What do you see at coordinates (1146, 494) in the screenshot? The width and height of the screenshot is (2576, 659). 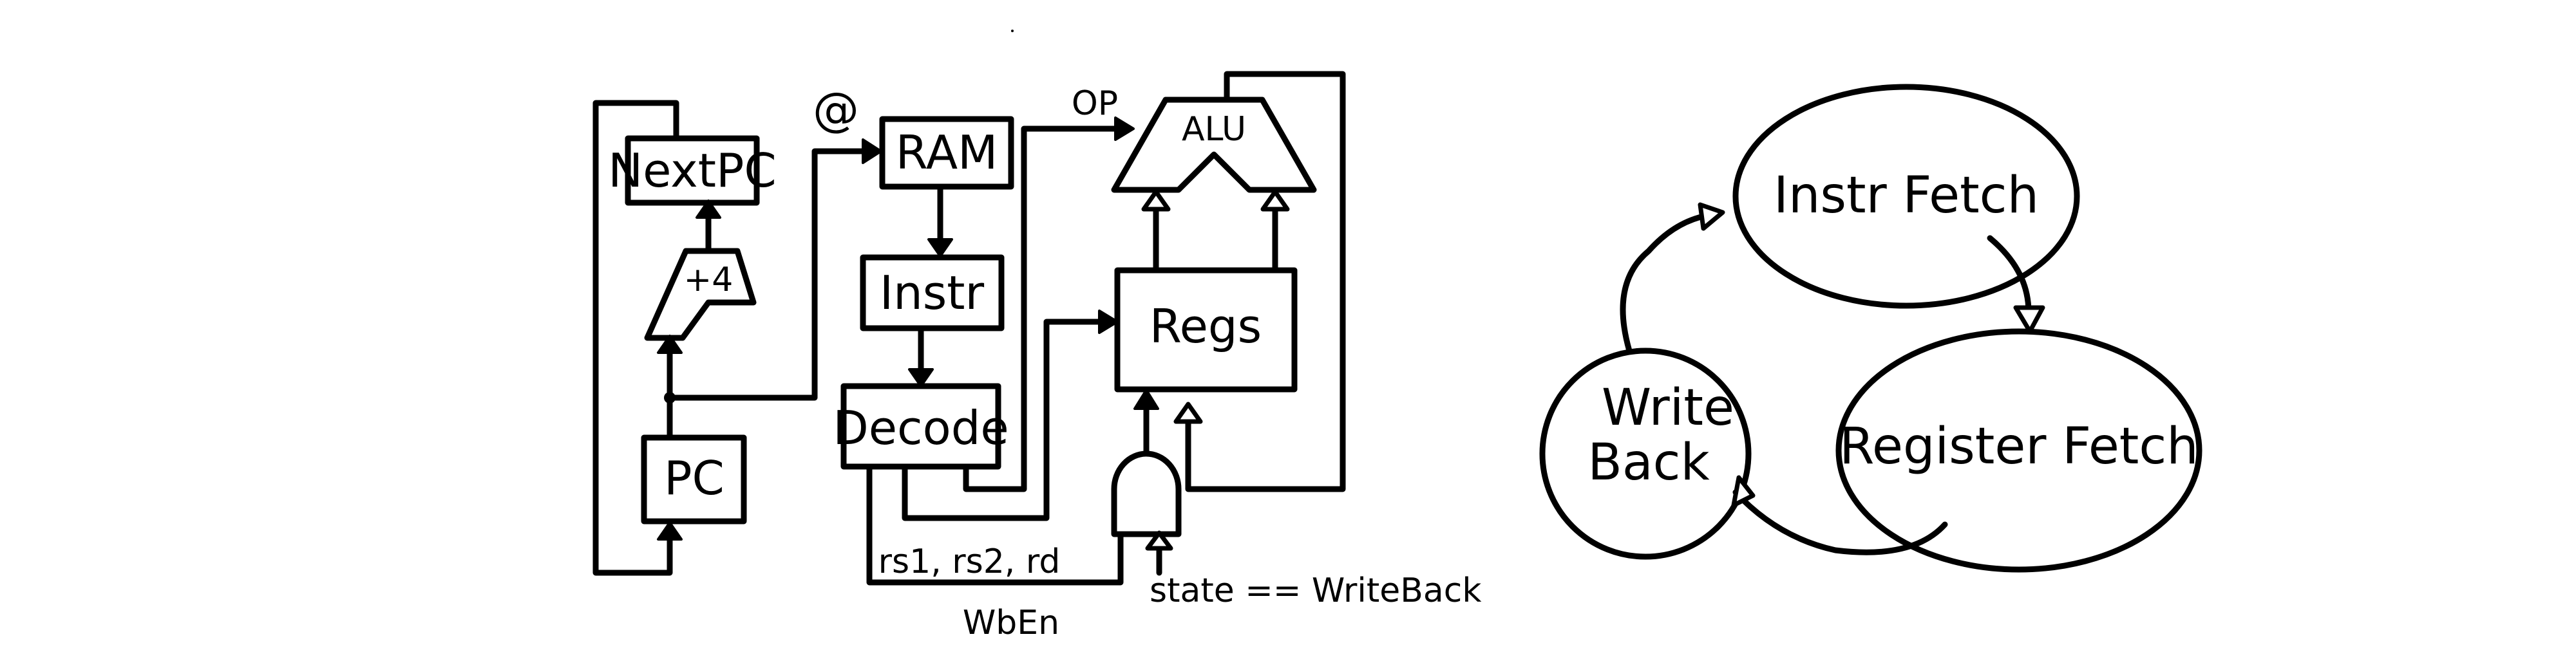 I see `and-gate` at bounding box center [1146, 494].